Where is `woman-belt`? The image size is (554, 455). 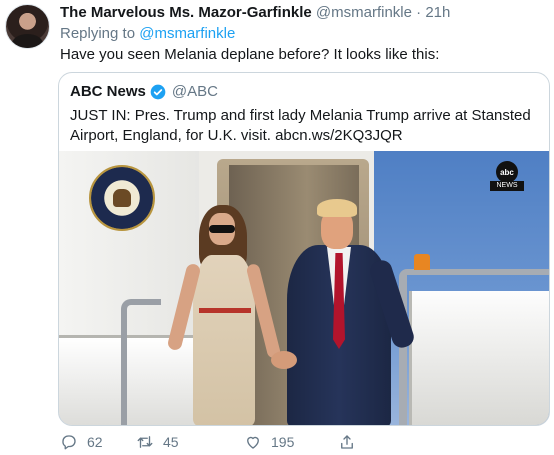 woman-belt is located at coordinates (225, 310).